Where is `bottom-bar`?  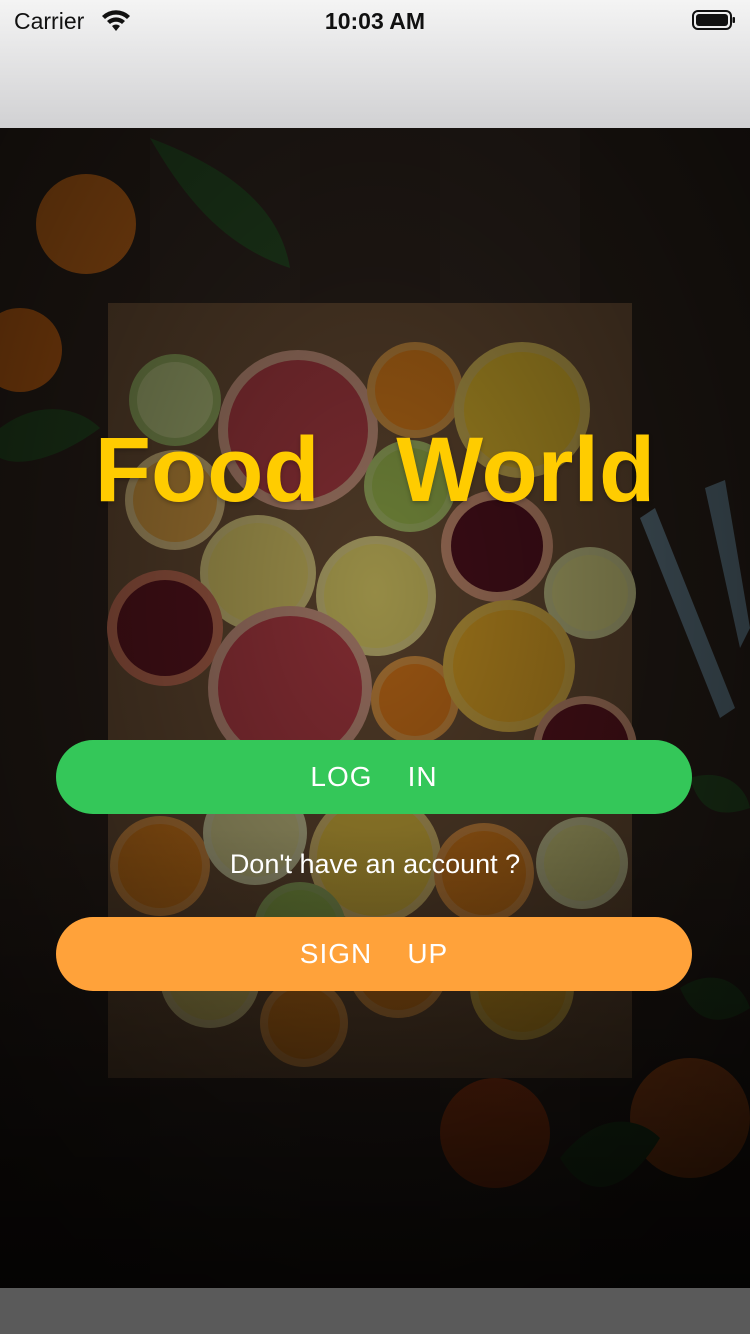
bottom-bar is located at coordinates (375, 1311).